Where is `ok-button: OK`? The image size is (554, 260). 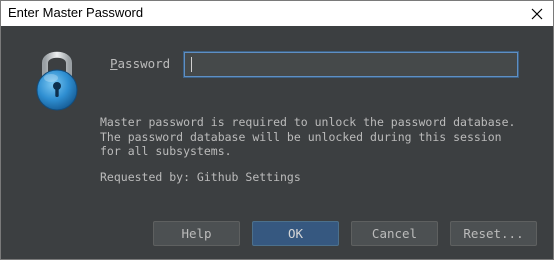 ok-button: OK is located at coordinates (295, 233).